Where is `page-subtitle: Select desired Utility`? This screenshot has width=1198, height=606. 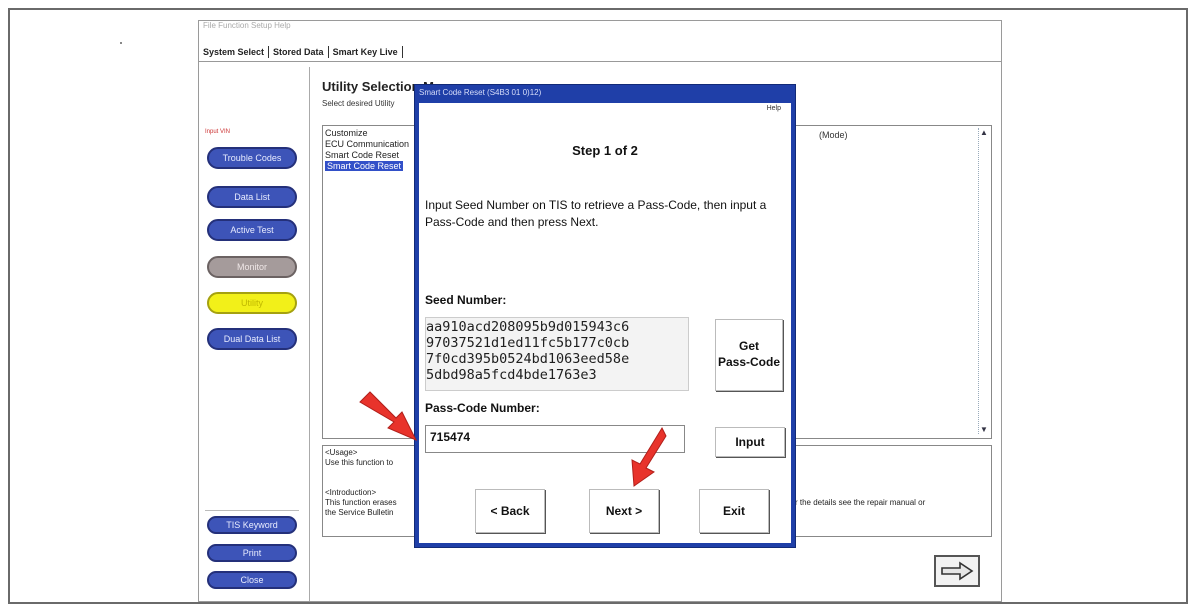
page-subtitle: Select desired Utility is located at coordinates (358, 103).